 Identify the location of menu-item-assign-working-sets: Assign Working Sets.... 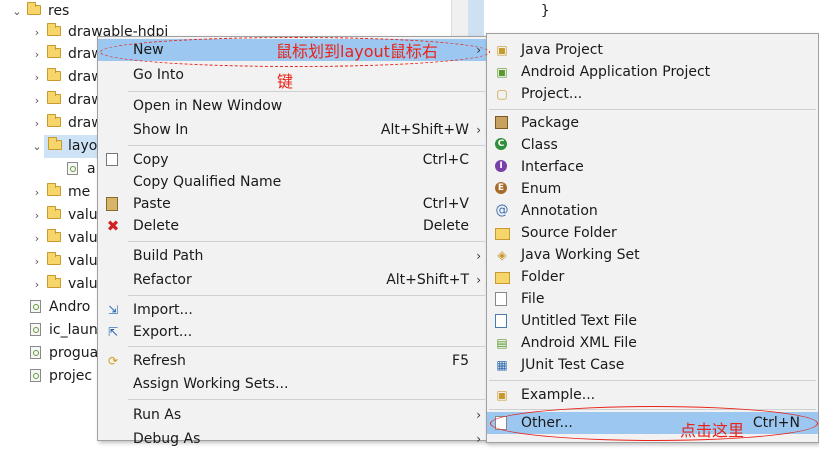
(292, 384).